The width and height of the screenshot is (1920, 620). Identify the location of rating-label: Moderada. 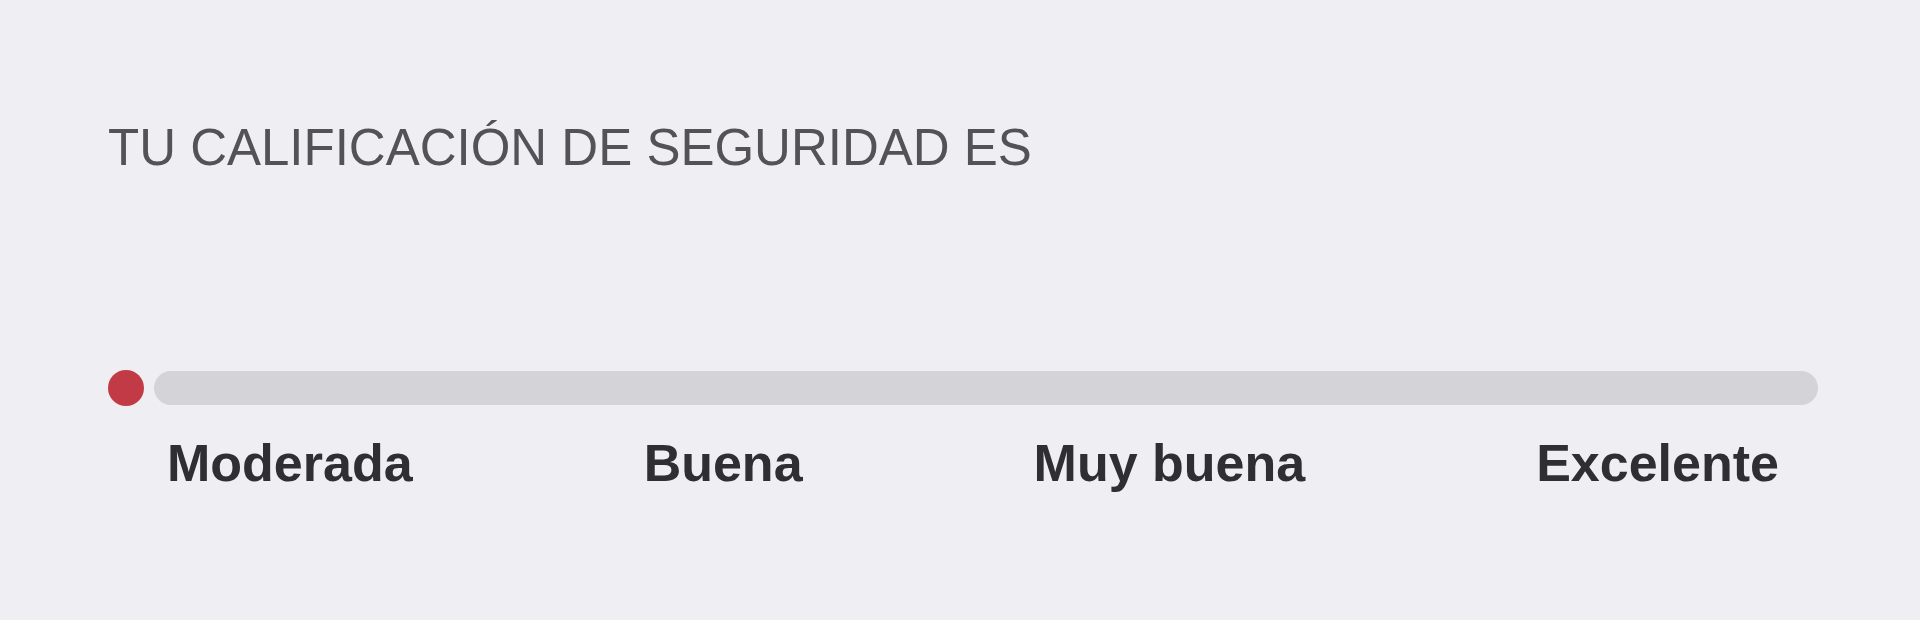
(290, 464).